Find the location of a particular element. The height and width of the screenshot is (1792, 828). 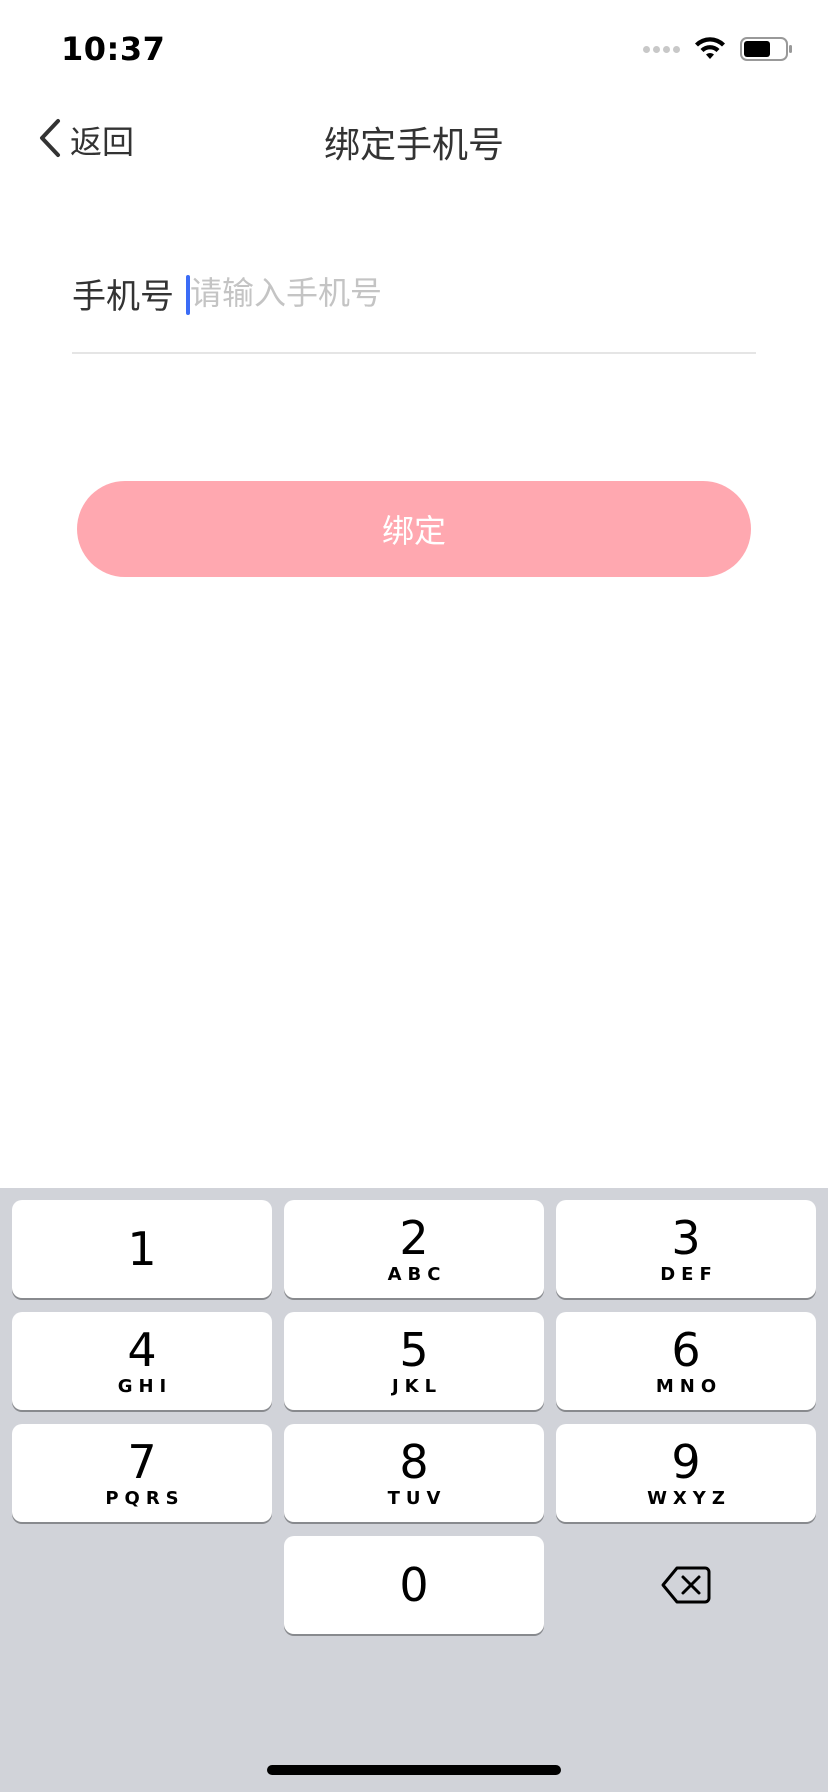

signal-icon is located at coordinates (661, 49).